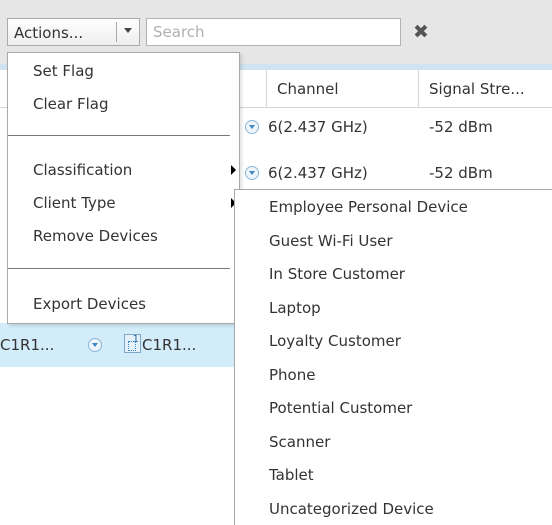  What do you see at coordinates (128, 30) in the screenshot?
I see `chevron-down-icon` at bounding box center [128, 30].